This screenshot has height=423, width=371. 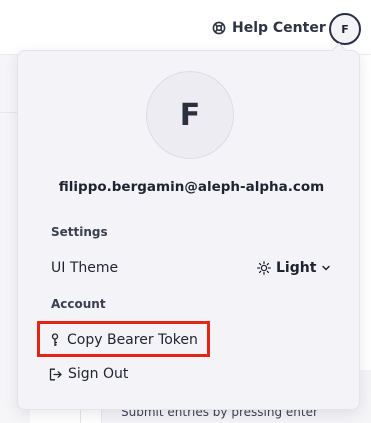 I want to click on account-section-label: Account, so click(x=78, y=304).